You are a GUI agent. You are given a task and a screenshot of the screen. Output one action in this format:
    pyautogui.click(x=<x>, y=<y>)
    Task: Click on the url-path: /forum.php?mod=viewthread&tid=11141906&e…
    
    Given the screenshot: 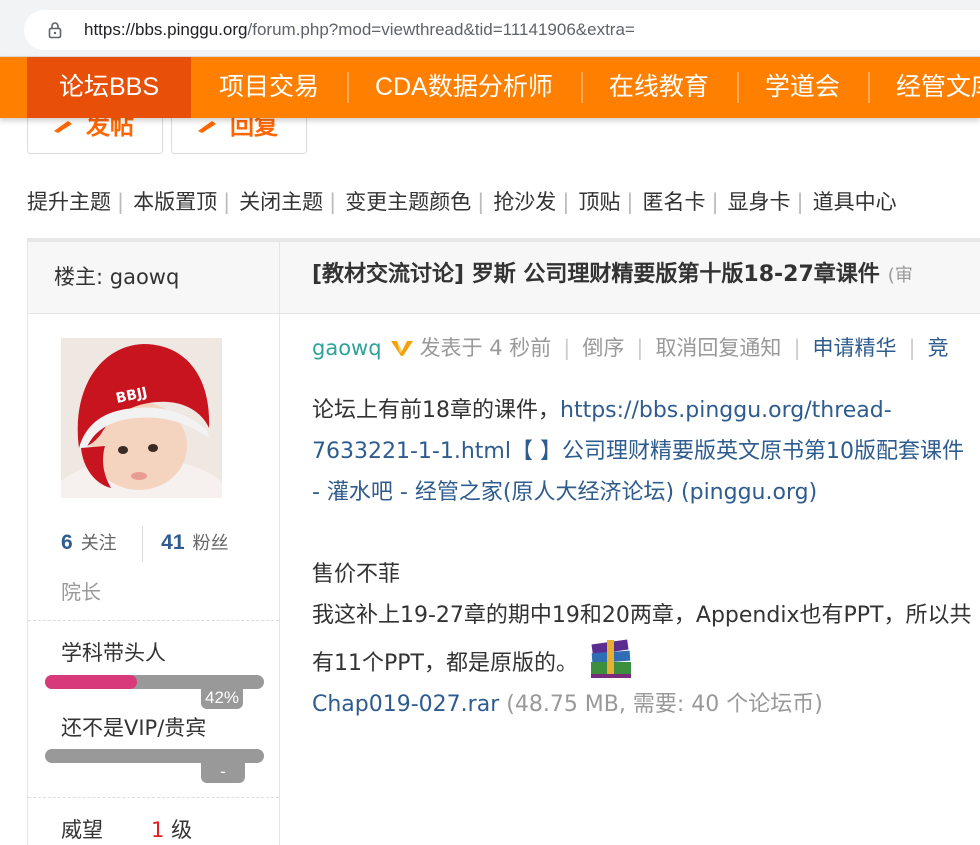 What is the action you would take?
    pyautogui.click(x=441, y=29)
    